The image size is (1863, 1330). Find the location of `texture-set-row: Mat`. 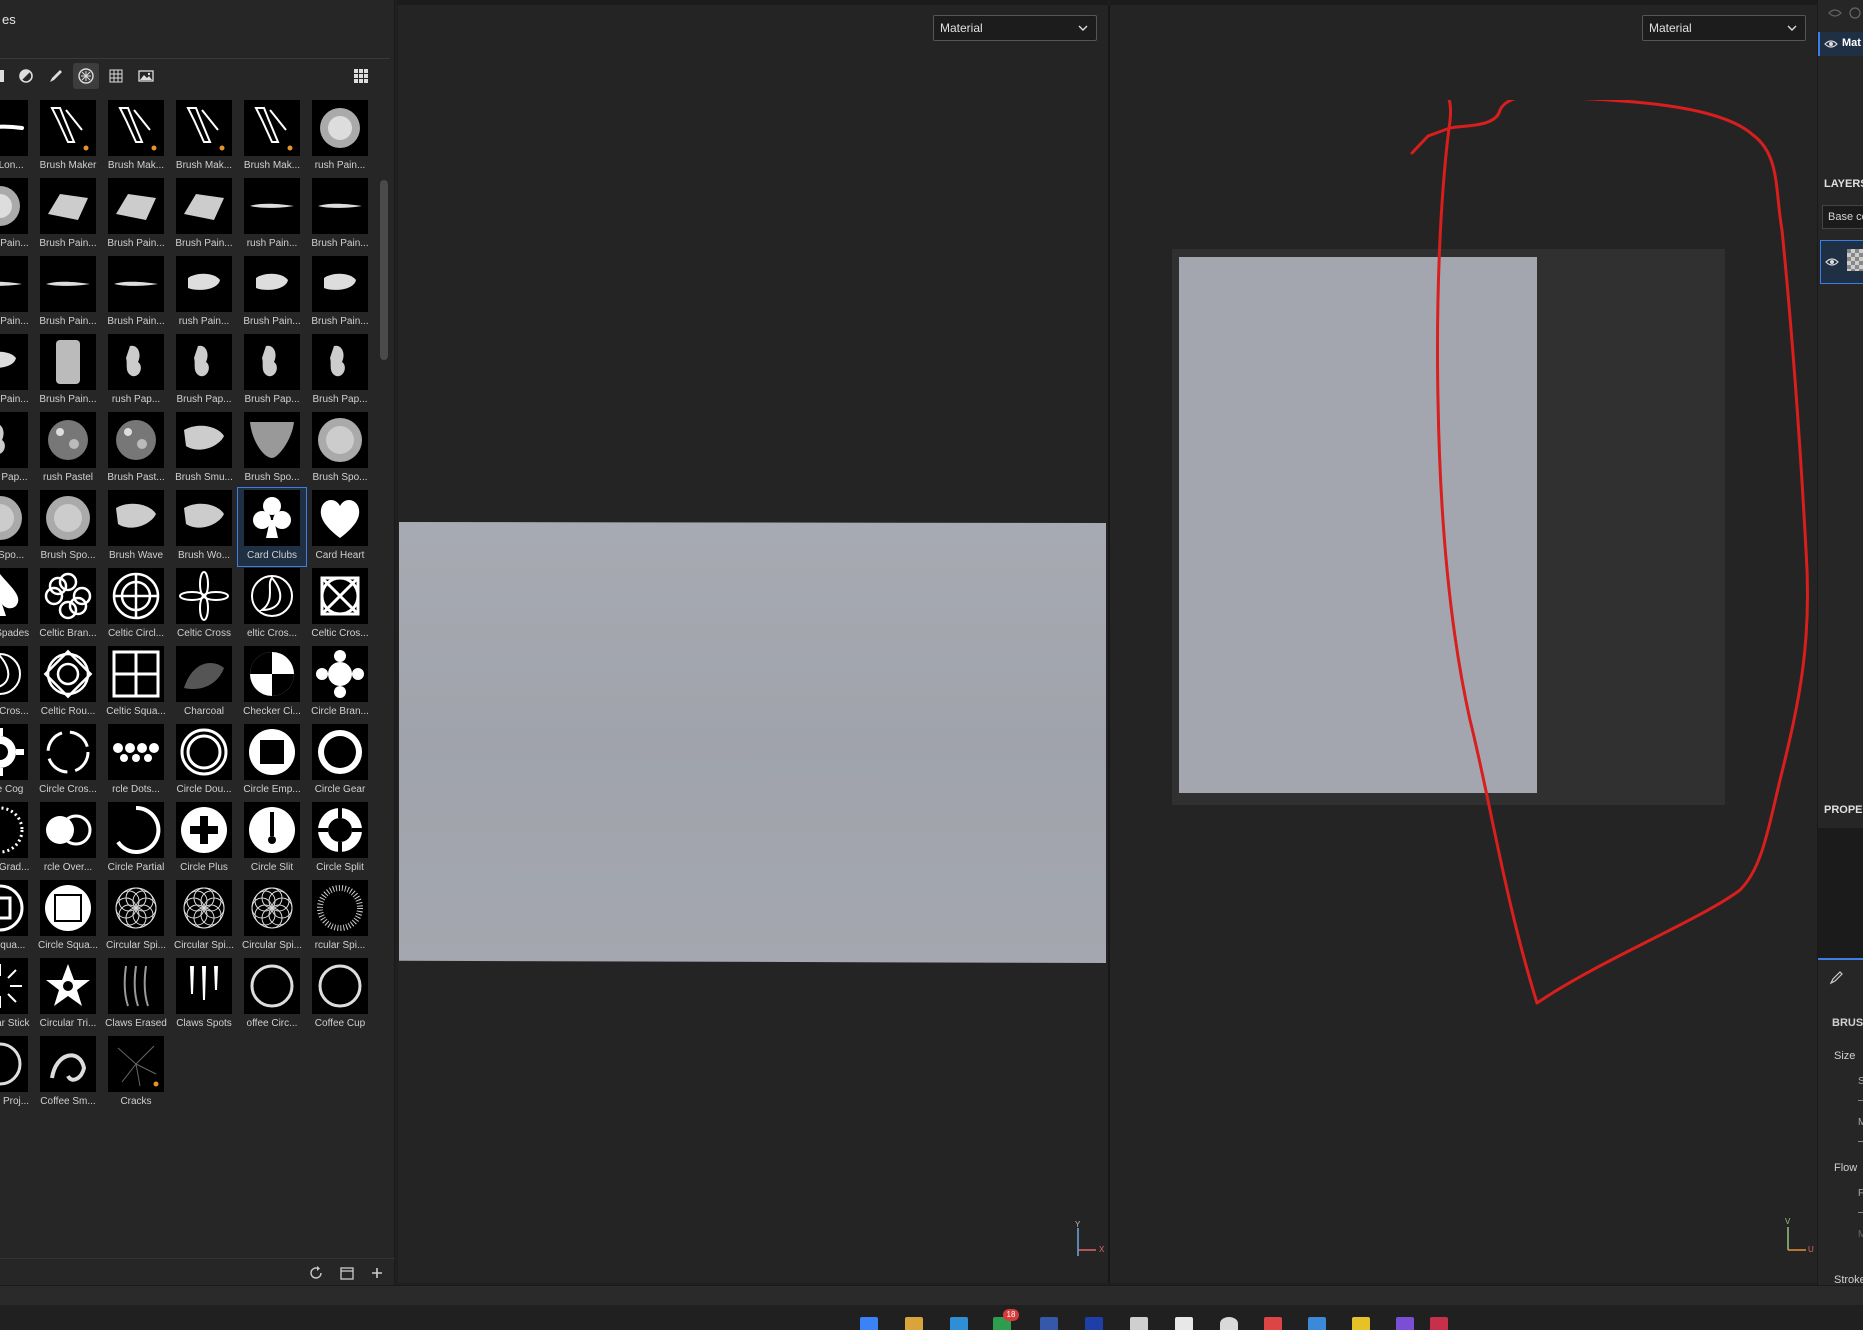

texture-set-row: Mat is located at coordinates (1840, 44).